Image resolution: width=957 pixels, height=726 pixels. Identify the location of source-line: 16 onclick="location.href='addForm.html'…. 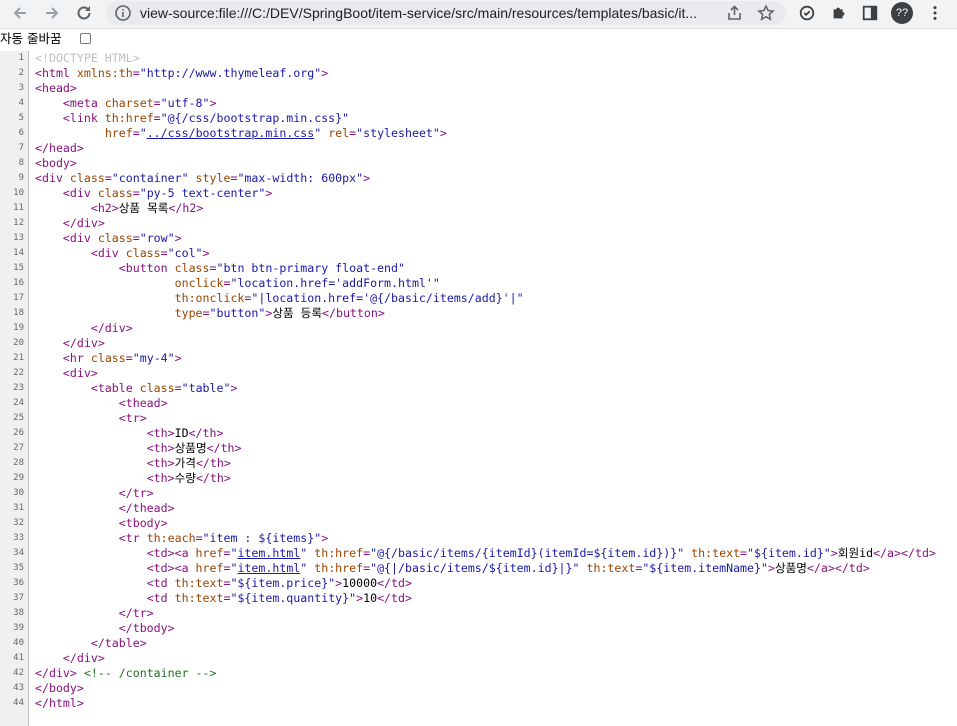
(478, 283).